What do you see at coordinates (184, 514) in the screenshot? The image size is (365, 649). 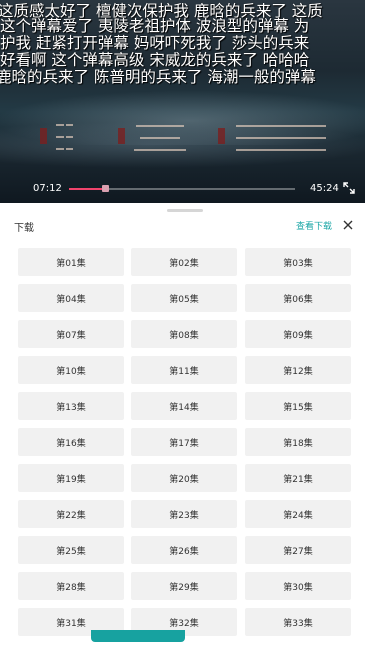 I see `episode-item: 第23集` at bounding box center [184, 514].